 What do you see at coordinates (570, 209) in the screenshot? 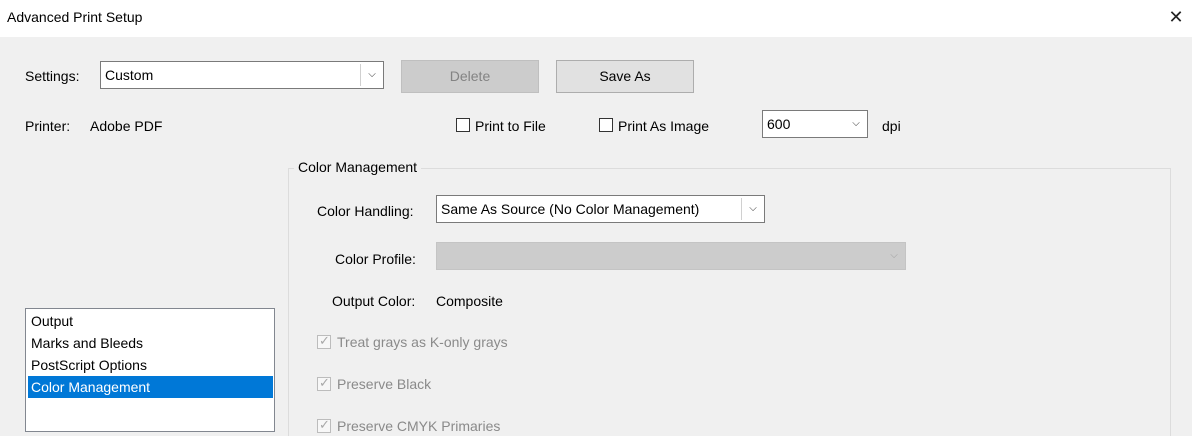
I see `color-handling-value: Same As Source (No Color Management)` at bounding box center [570, 209].